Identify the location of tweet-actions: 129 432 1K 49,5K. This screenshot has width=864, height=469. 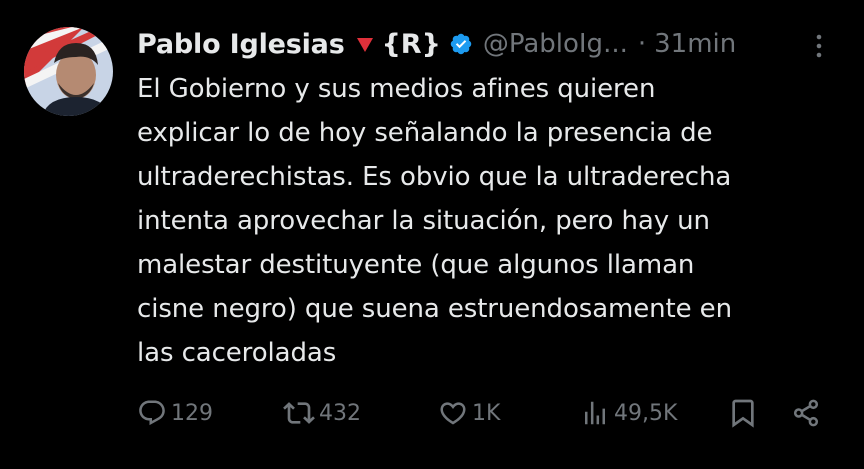
(432, 413).